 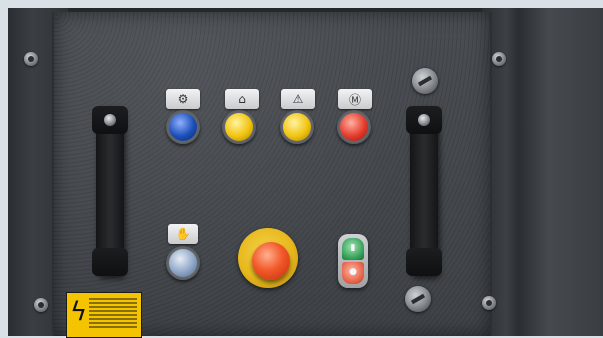 I want to click on indicator-lamp-red, so click(x=354, y=127).